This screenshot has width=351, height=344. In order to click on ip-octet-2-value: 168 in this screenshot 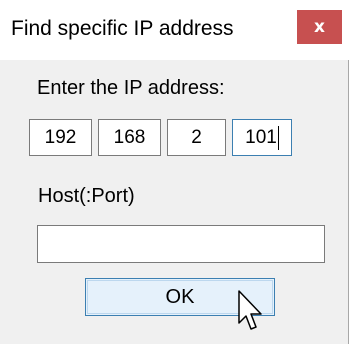, I will do `click(129, 137)`.